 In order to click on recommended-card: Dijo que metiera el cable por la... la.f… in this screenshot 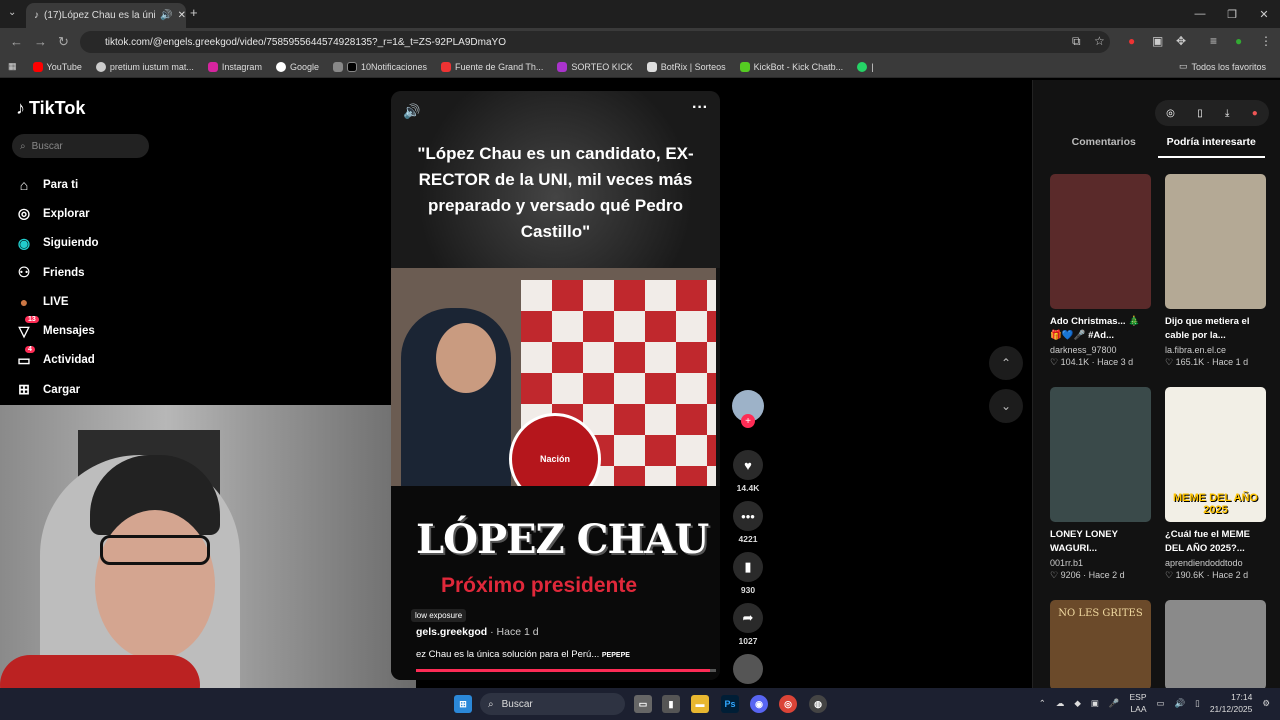, I will do `click(1215, 271)`.